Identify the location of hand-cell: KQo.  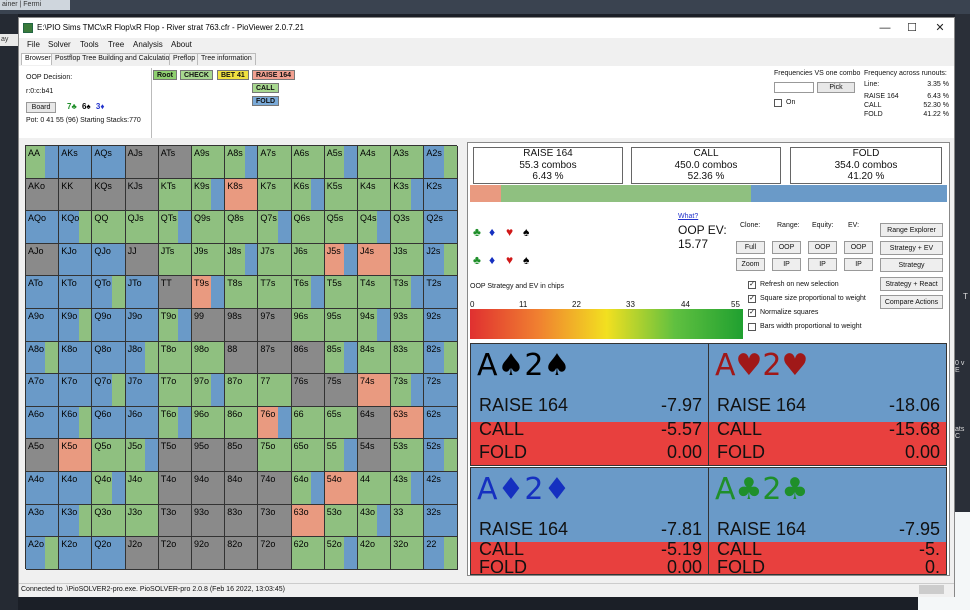
(76, 227).